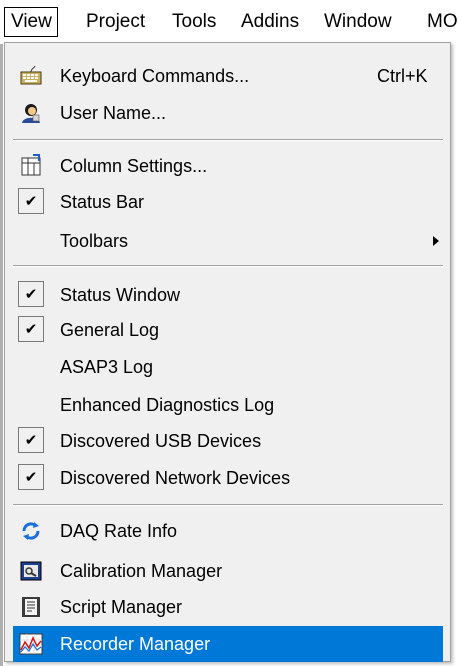  I want to click on keyboard-commands-shortcut: Ctrl+K, so click(402, 76).